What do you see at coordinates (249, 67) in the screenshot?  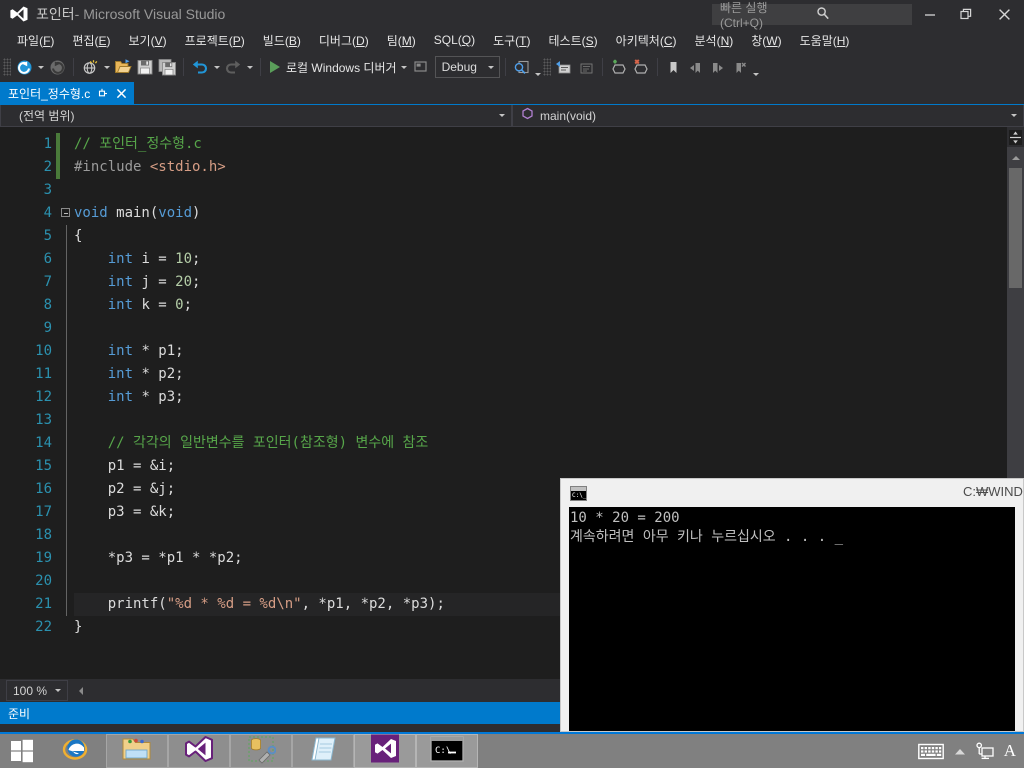 I see `redo-dropdown` at bounding box center [249, 67].